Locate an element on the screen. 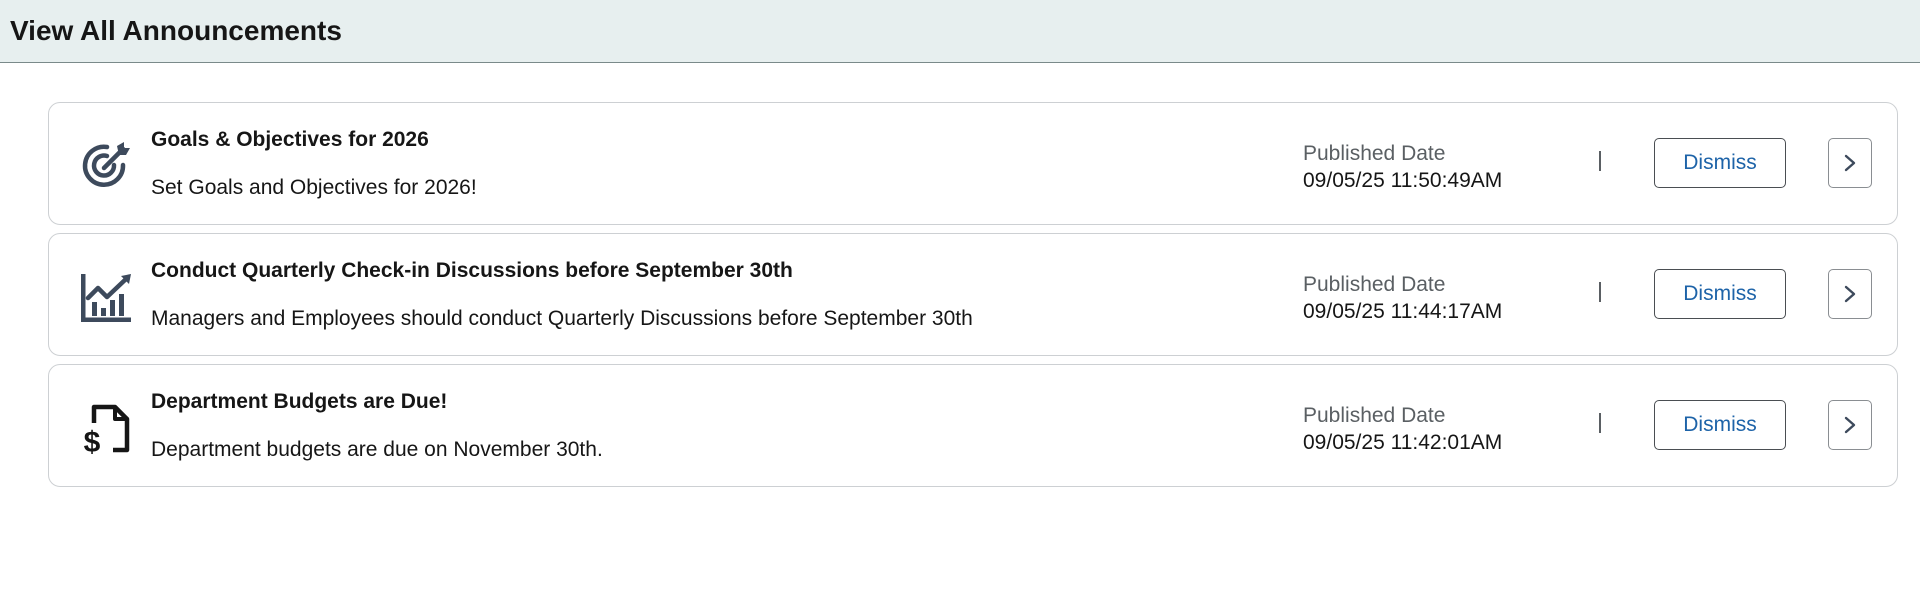 The height and width of the screenshot is (596, 1920). page-title: View All Announcements is located at coordinates (176, 30).